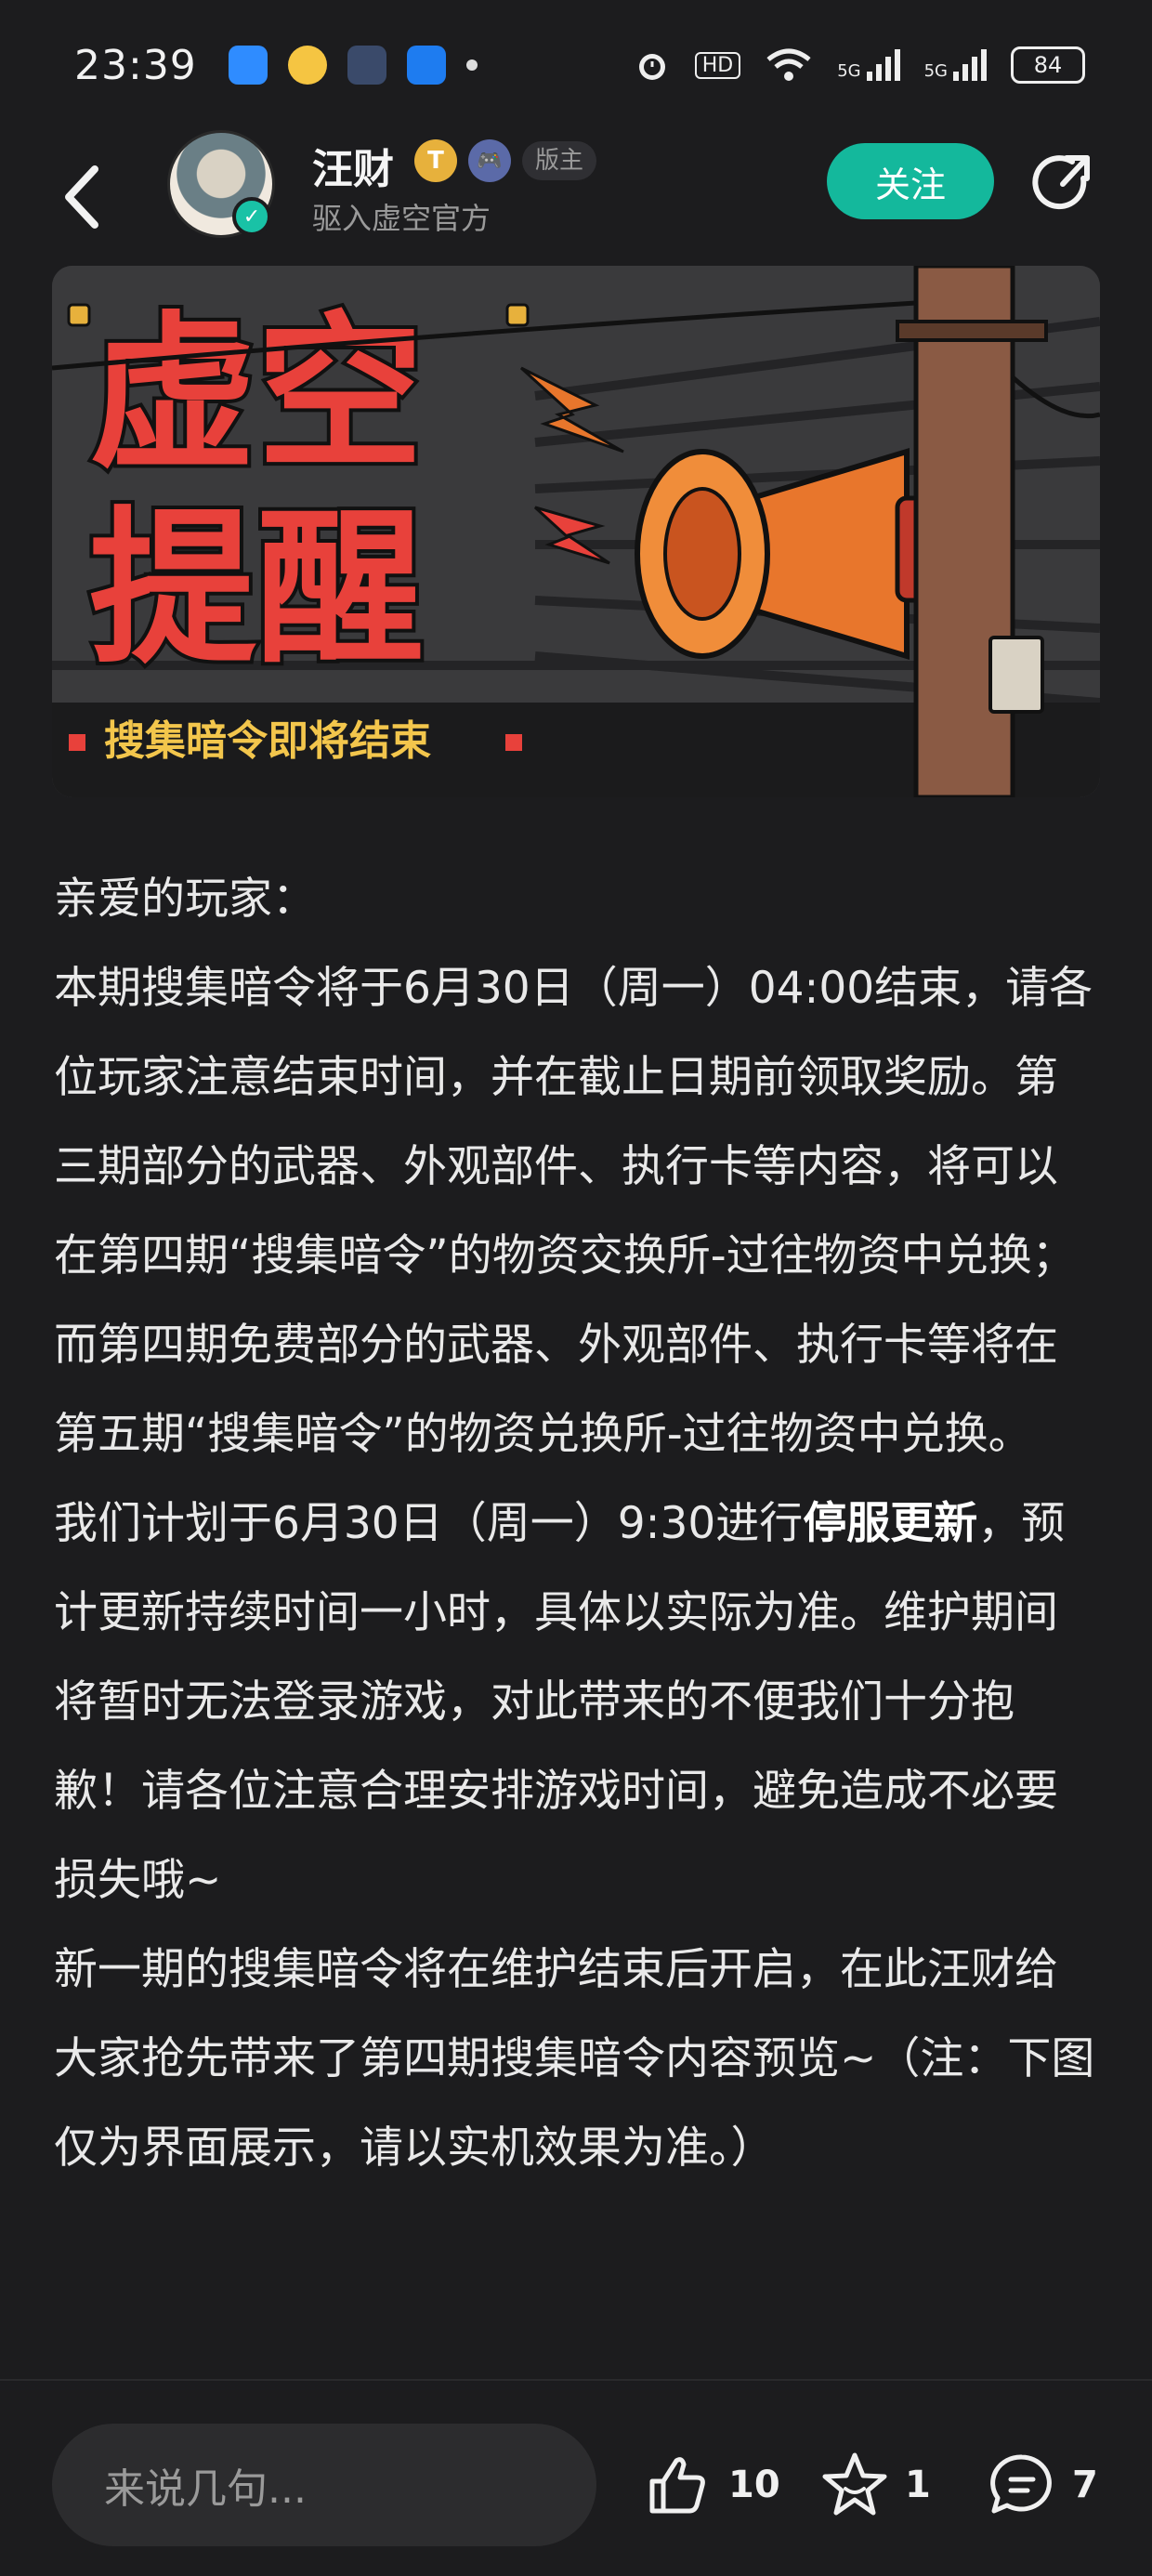 Image resolution: width=1152 pixels, height=2576 pixels. Describe the element at coordinates (868, 65) in the screenshot. I see `signal-icon-1: 5G` at that location.